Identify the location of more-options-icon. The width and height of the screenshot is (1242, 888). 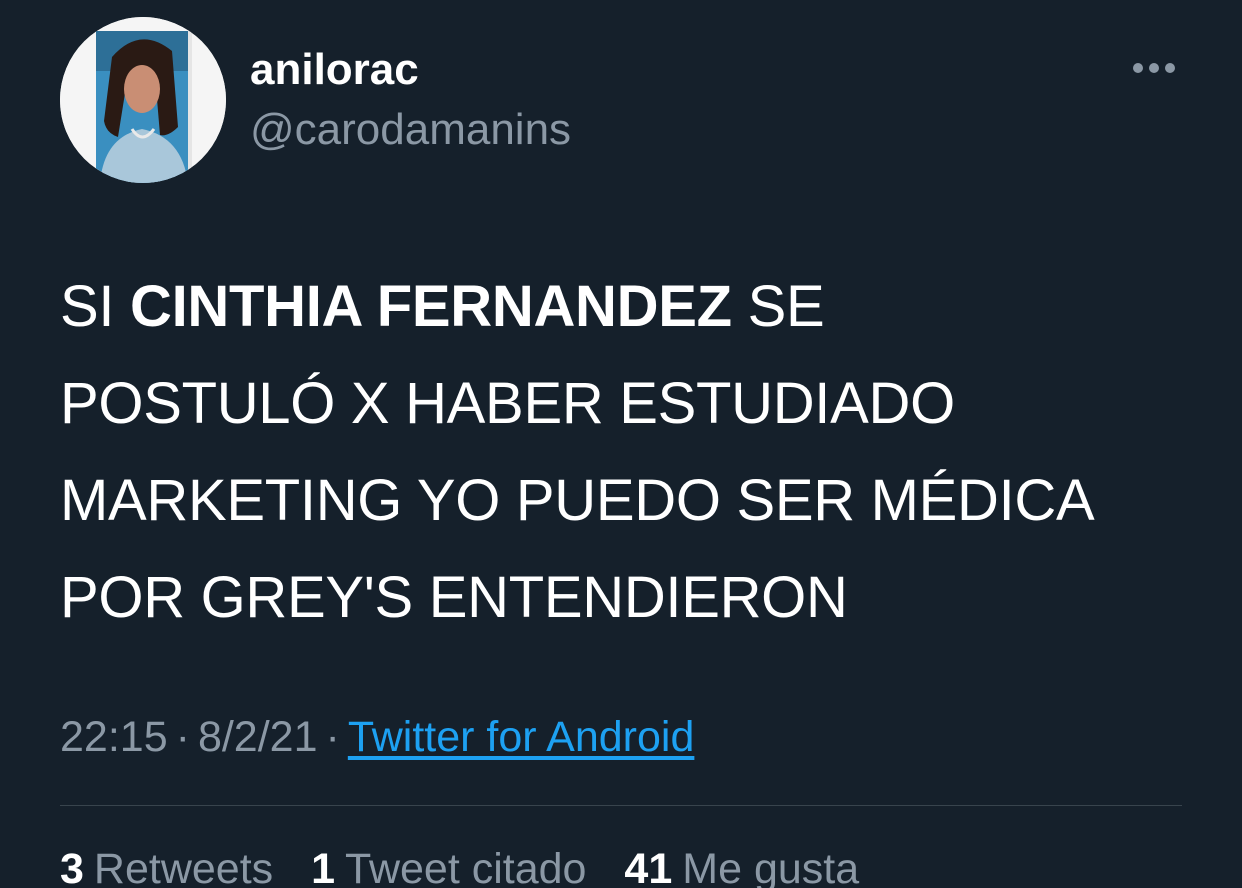
(1156, 68).